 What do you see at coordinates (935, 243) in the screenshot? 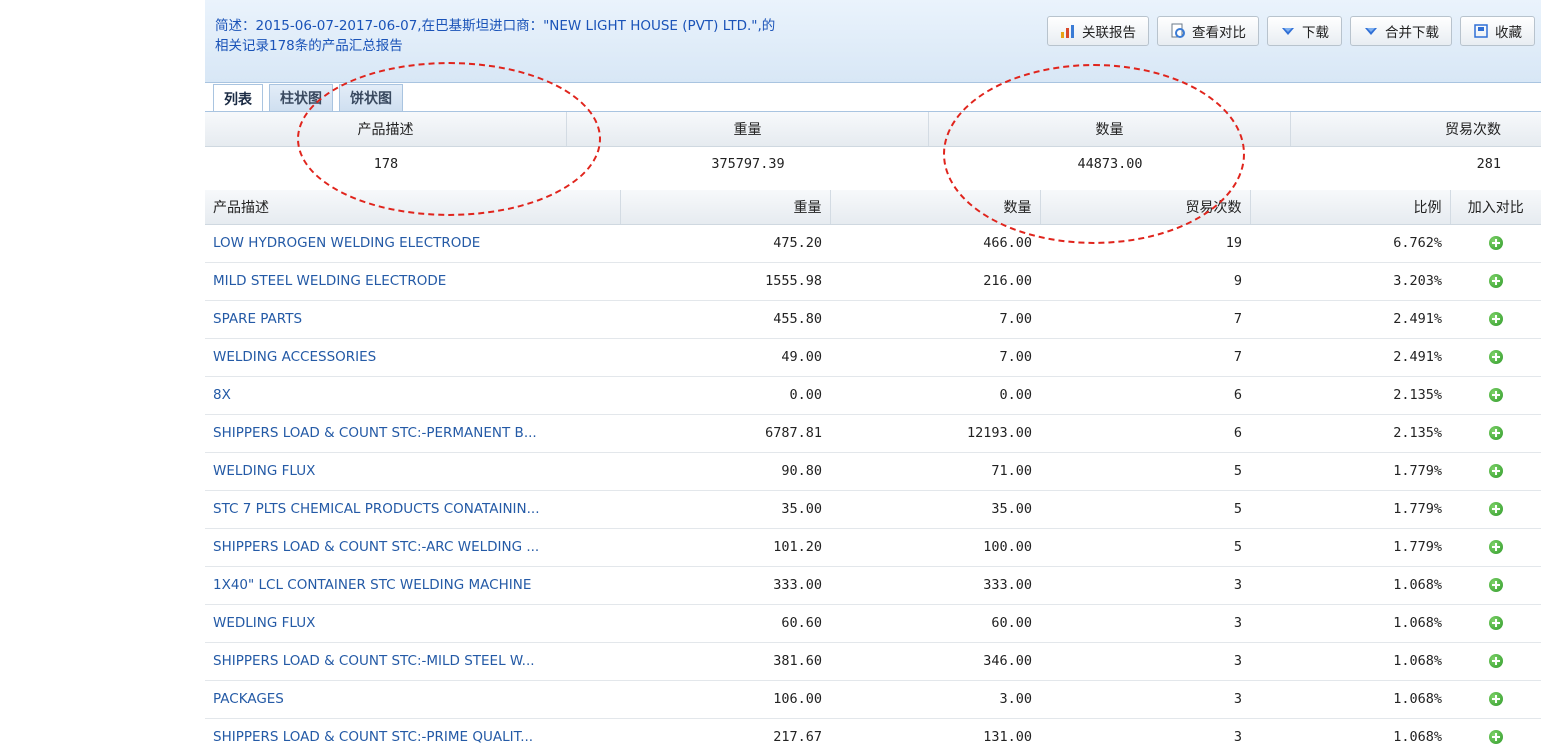
I see `cell-quantity: 466.00` at bounding box center [935, 243].